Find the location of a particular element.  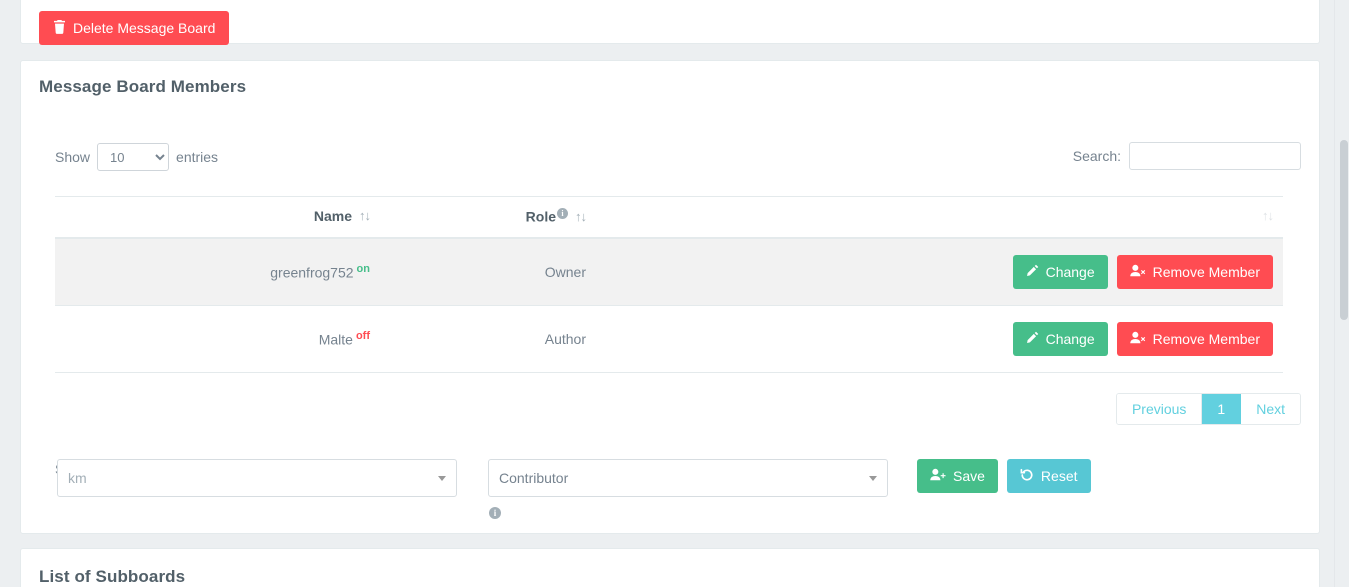

member-name-cell: Malte off is located at coordinates (217, 339).